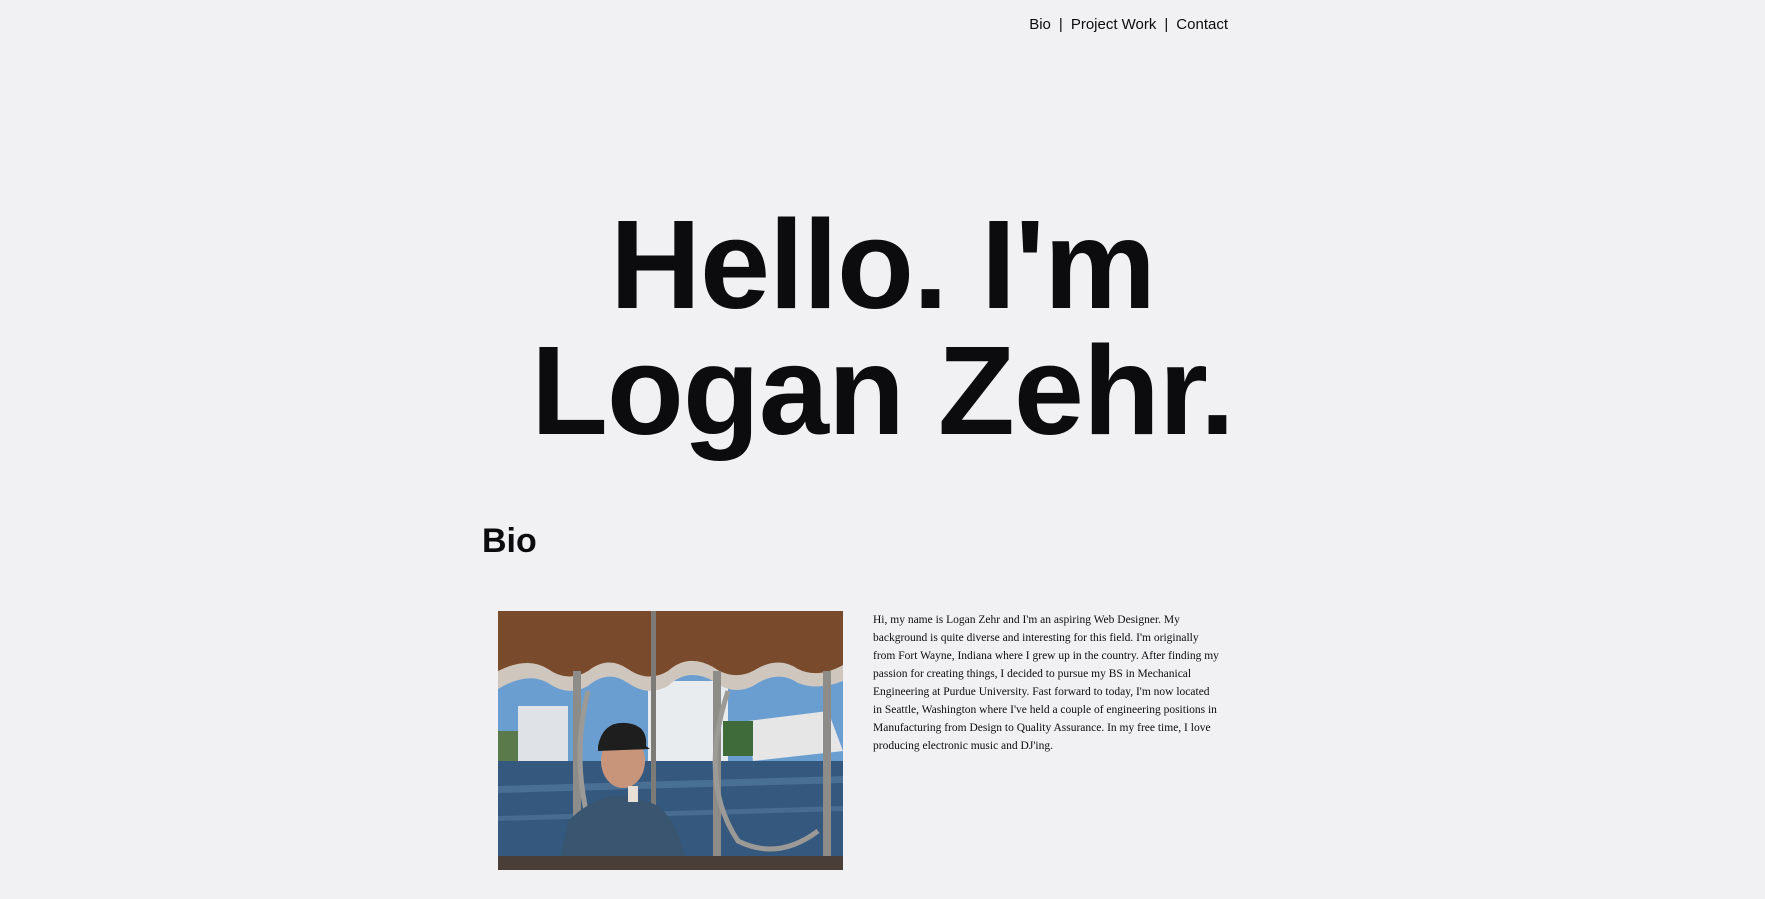  I want to click on top-nav: Bio | Project Work | Contact, so click(1128, 25).